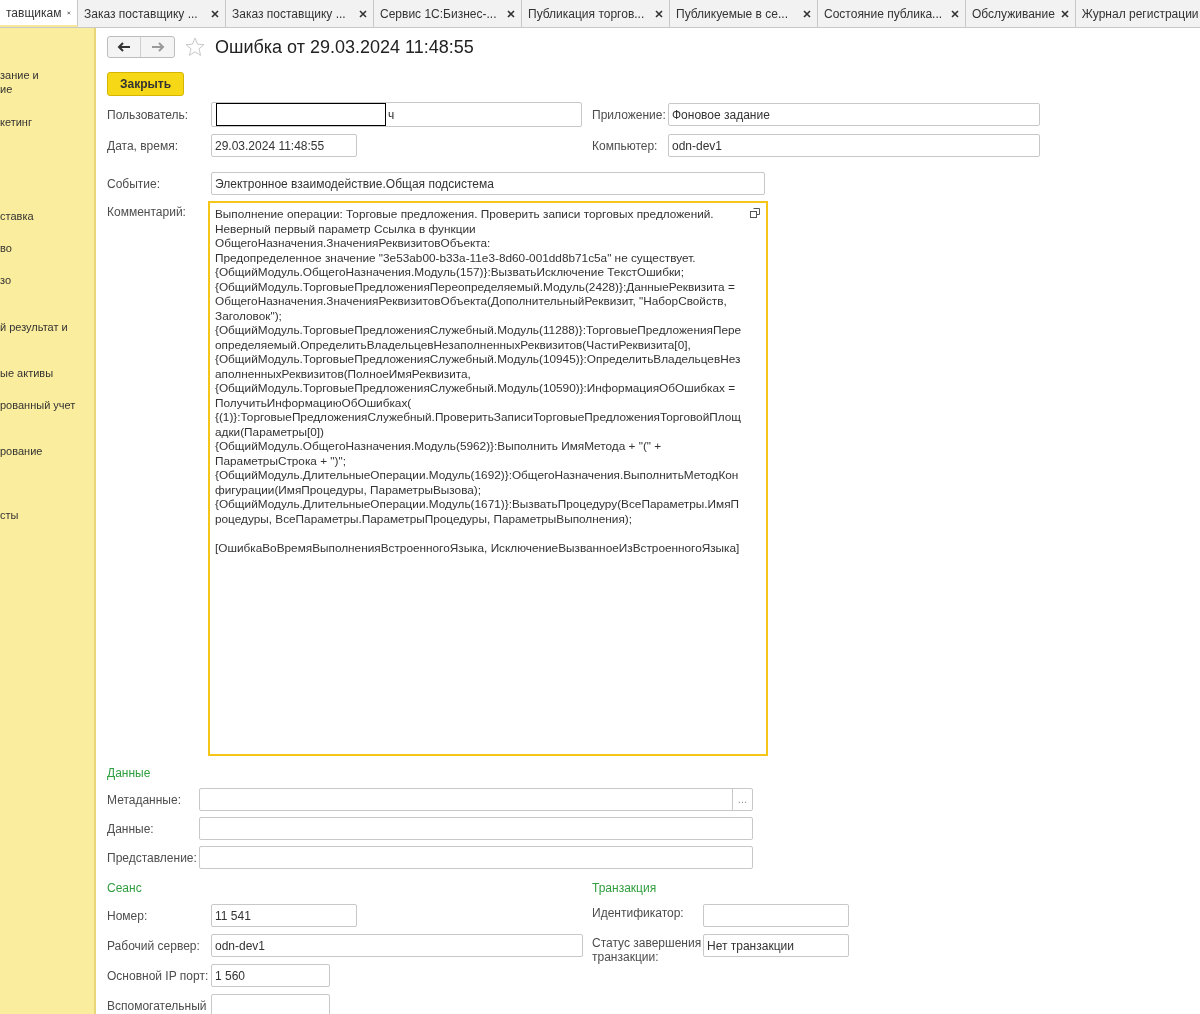  What do you see at coordinates (854, 114) in the screenshot?
I see `application-field: Фоновое задание` at bounding box center [854, 114].